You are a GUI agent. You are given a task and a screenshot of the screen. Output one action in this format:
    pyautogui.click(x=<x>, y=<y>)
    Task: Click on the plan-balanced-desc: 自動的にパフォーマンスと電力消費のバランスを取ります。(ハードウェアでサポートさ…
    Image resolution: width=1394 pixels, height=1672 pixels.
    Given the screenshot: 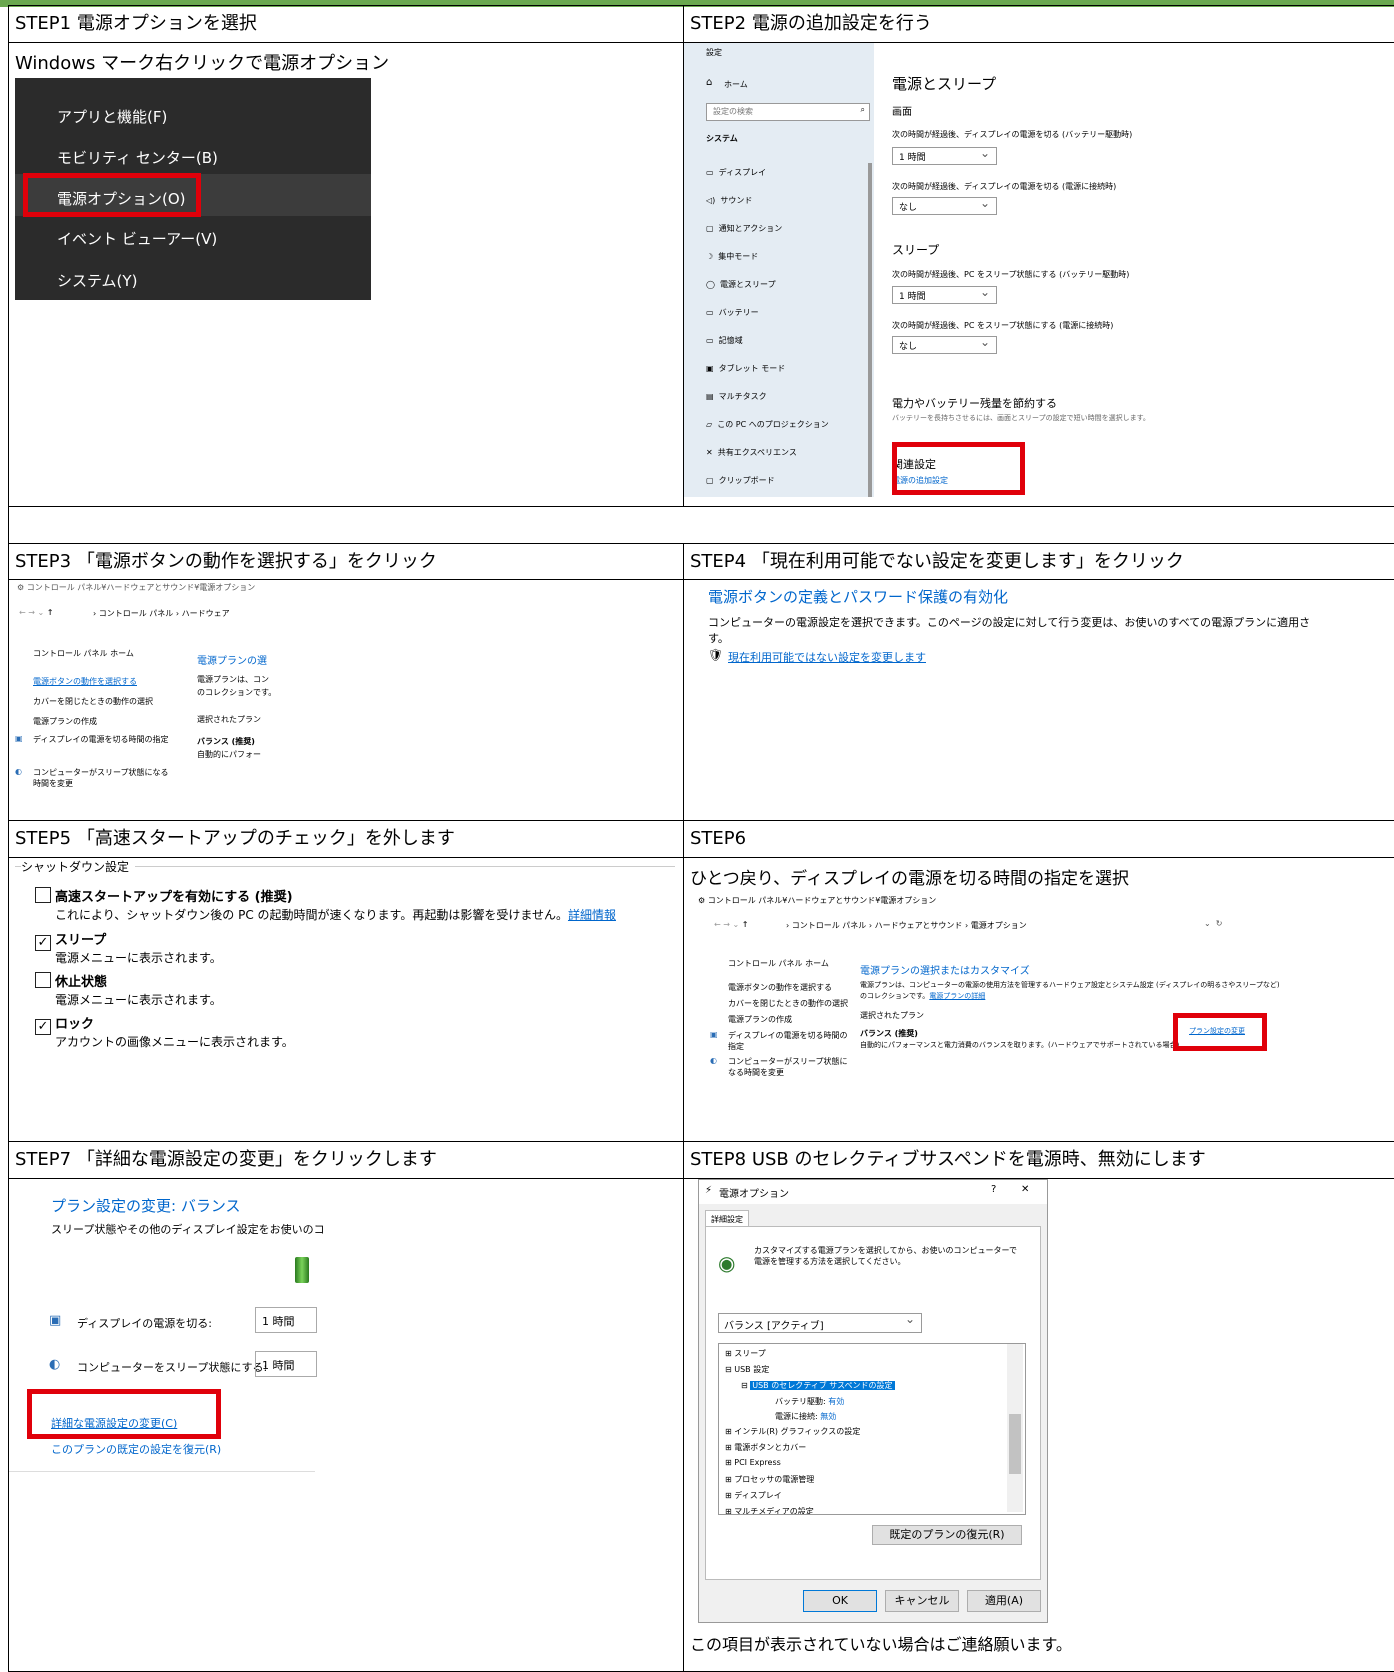 What is the action you would take?
    pyautogui.click(x=1020, y=1044)
    